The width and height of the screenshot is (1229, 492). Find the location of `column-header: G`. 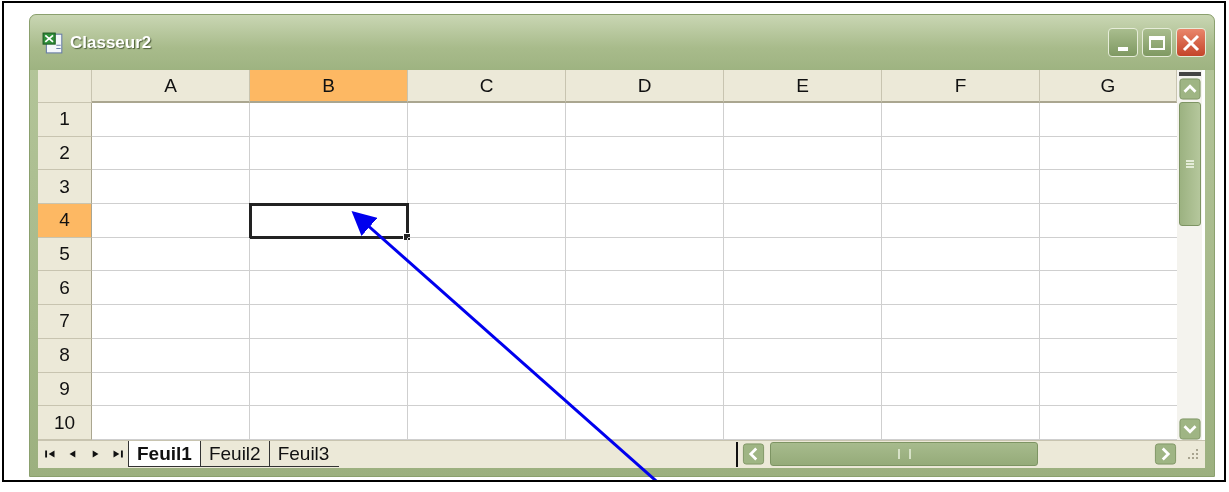

column-header: G is located at coordinates (1108, 86).